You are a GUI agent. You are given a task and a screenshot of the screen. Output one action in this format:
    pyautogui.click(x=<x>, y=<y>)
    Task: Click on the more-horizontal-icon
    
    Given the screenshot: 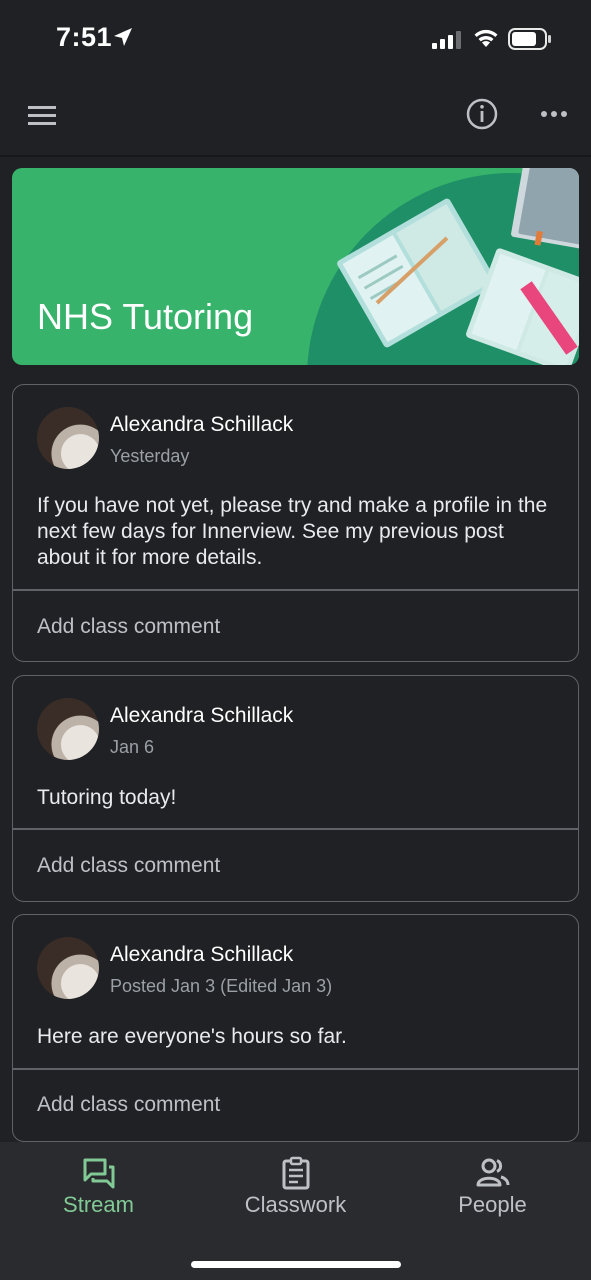 What is the action you would take?
    pyautogui.click(x=554, y=114)
    